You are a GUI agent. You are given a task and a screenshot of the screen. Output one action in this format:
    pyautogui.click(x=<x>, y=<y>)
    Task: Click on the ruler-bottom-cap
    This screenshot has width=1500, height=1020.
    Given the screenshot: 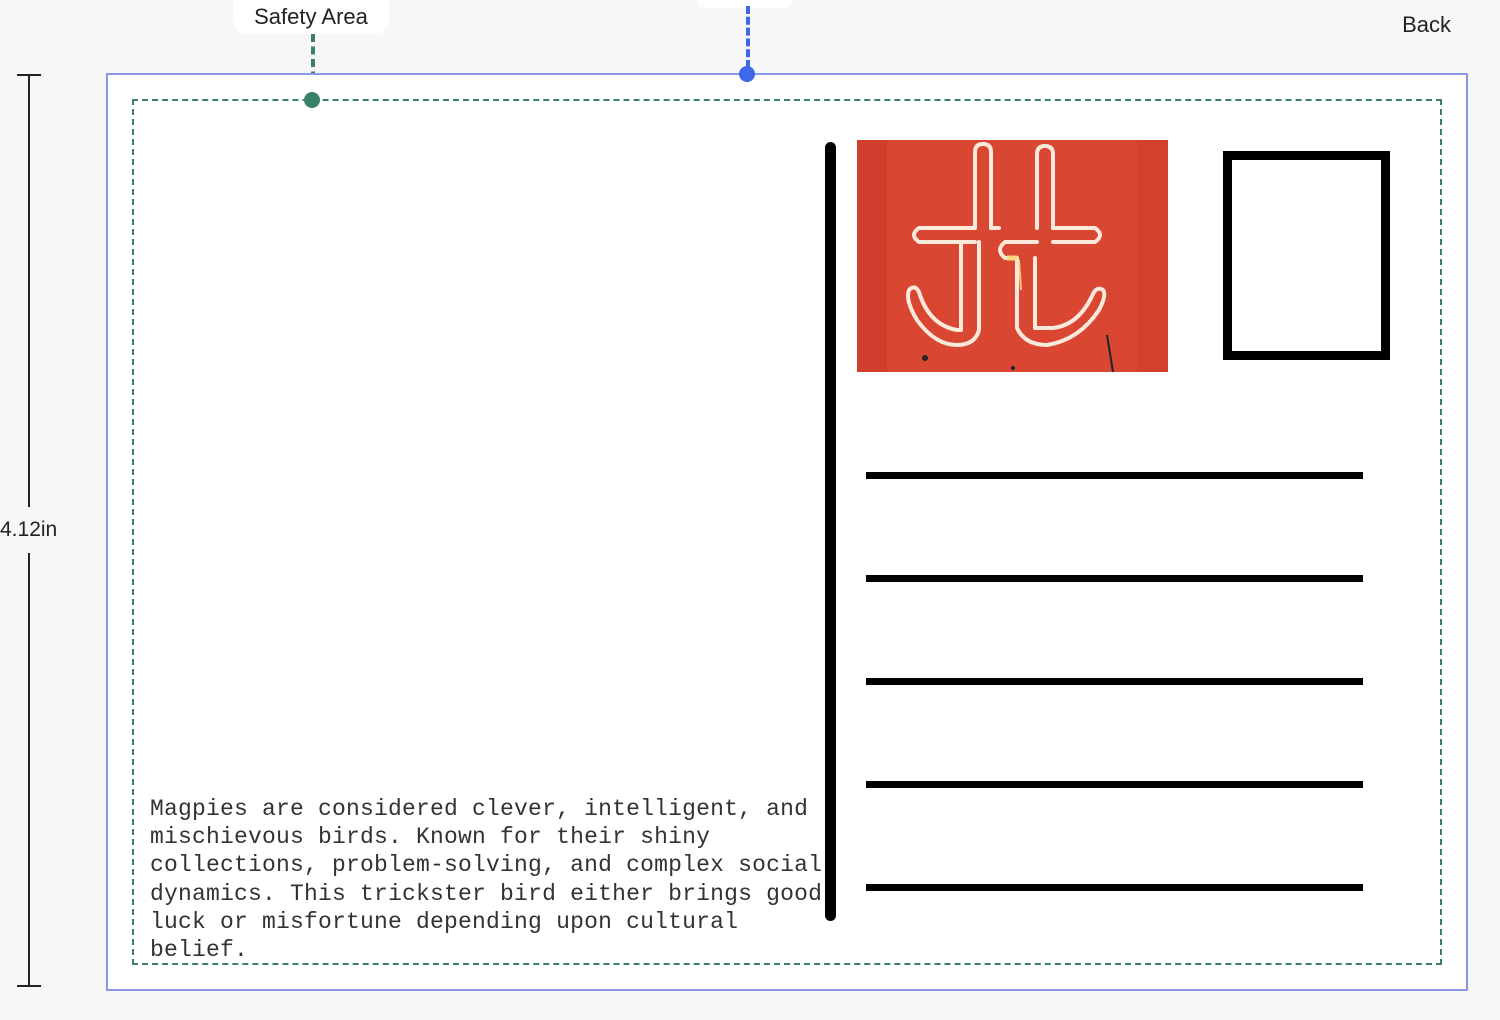 What is the action you would take?
    pyautogui.click(x=29, y=986)
    